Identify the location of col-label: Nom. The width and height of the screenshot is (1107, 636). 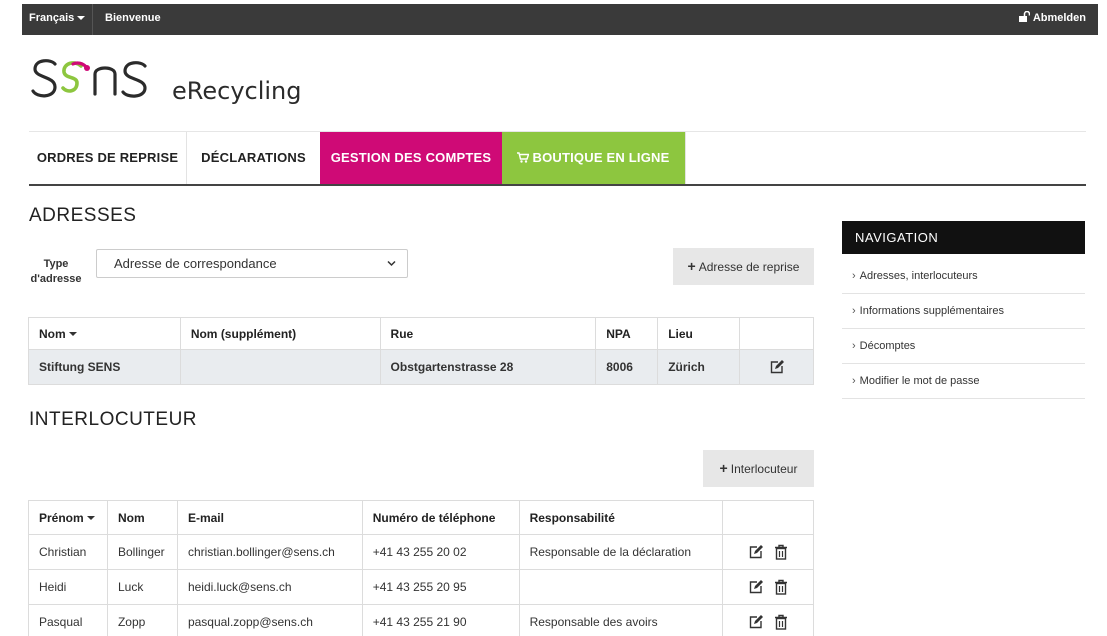
(52, 333).